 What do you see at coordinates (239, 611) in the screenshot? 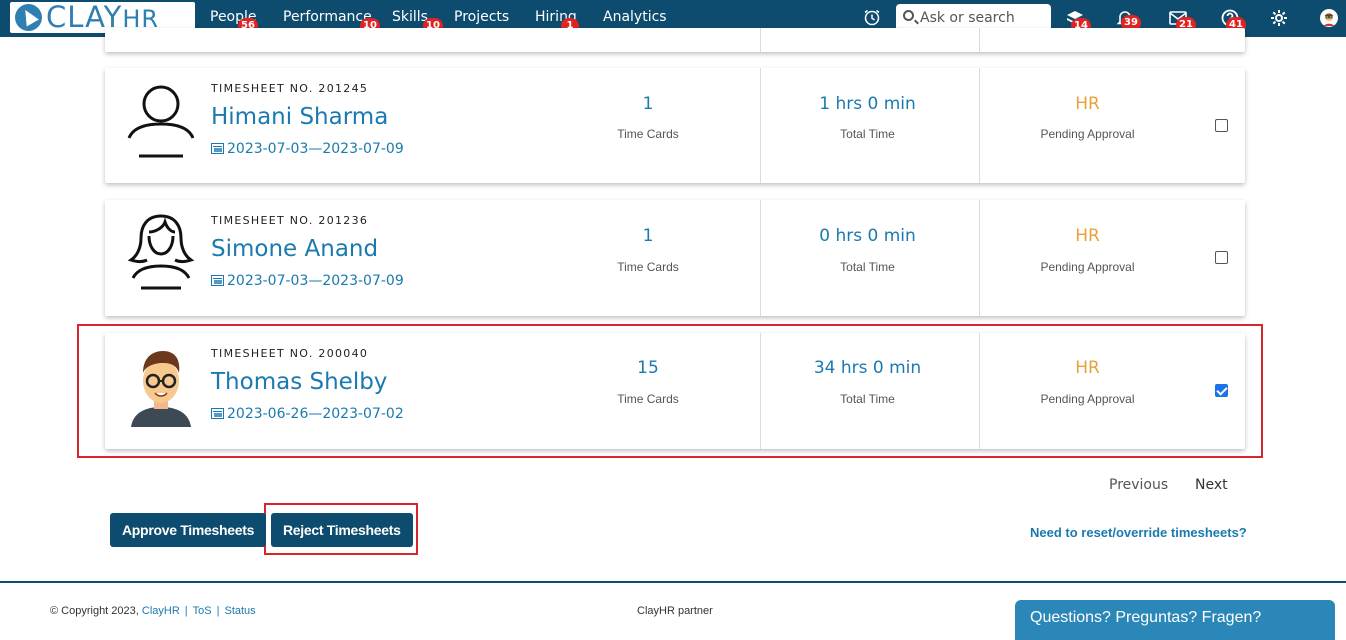
I see `footer-status-link: Status` at bounding box center [239, 611].